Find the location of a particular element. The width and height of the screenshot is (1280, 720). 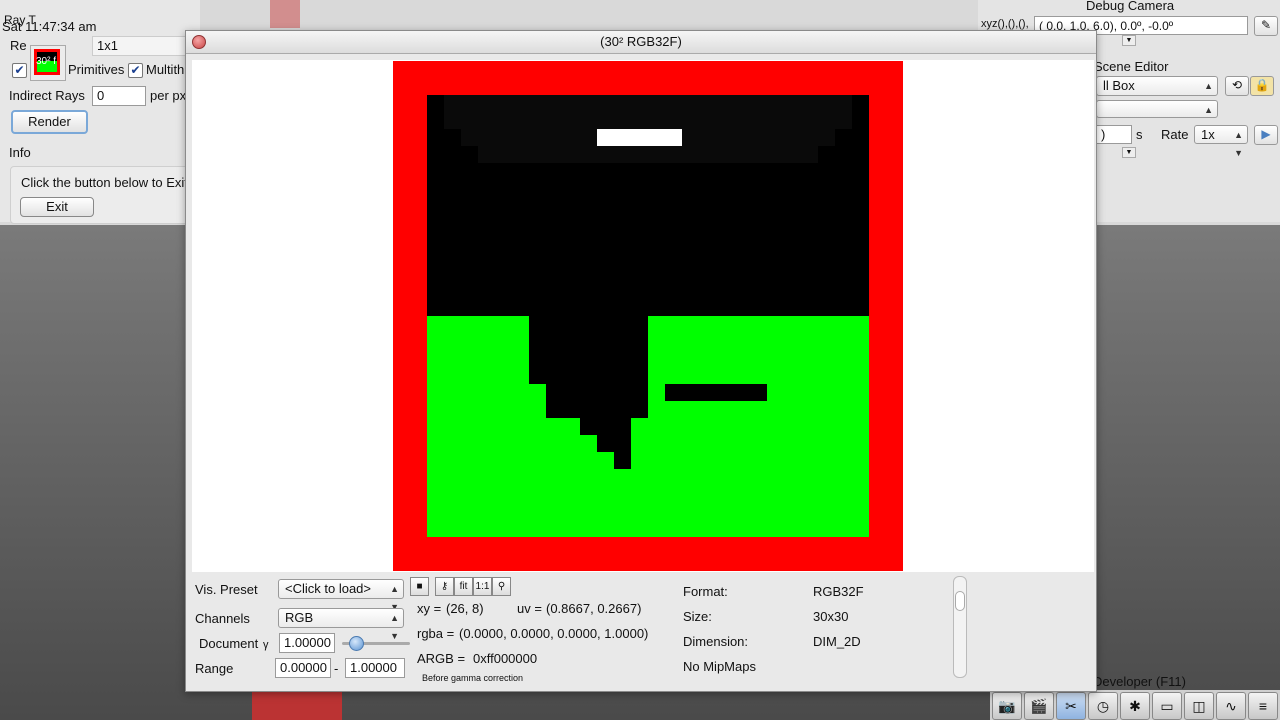

size-value: 30x30 is located at coordinates (831, 616).